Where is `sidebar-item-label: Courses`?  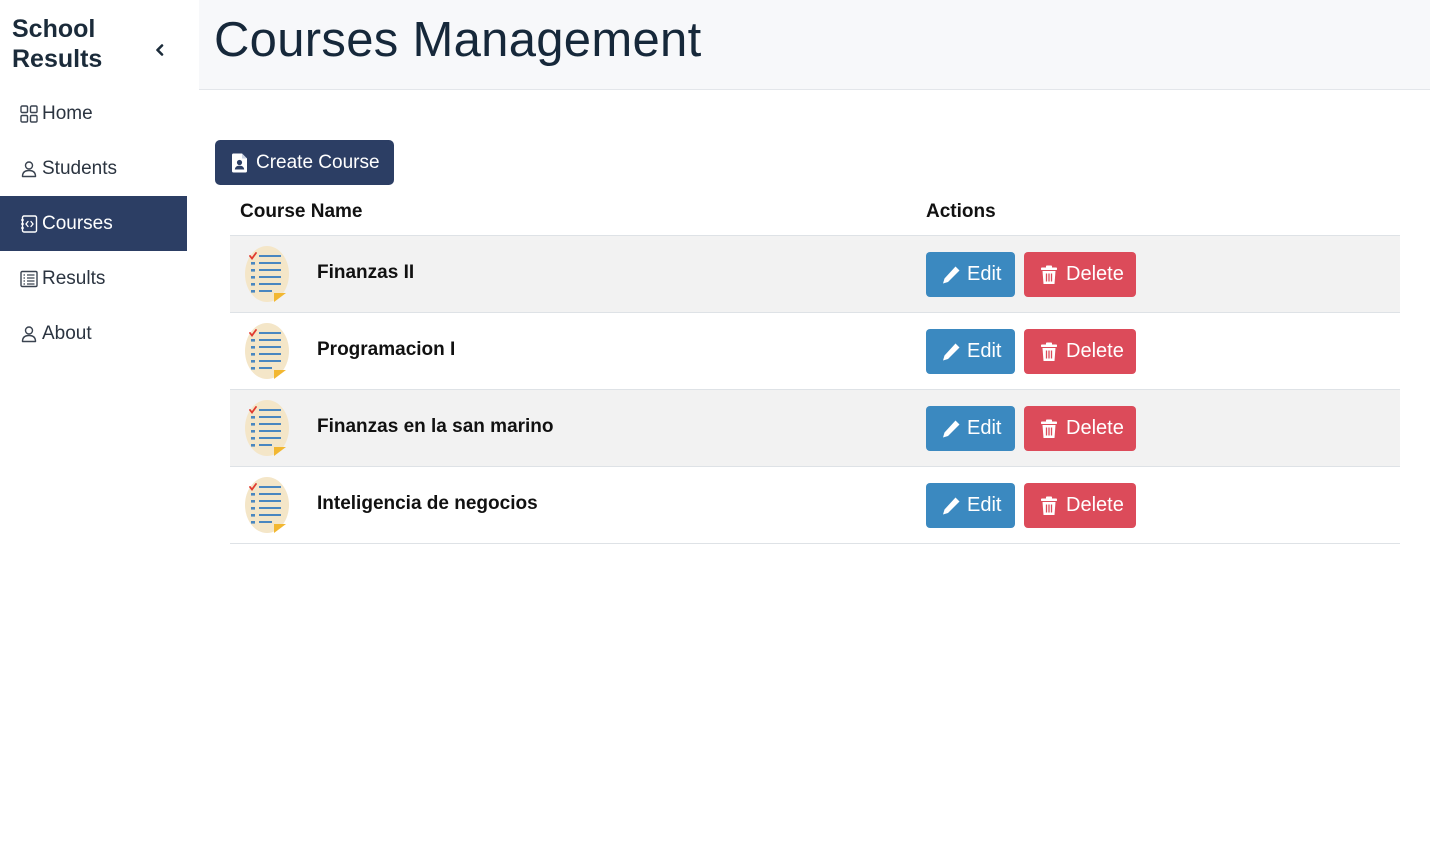
sidebar-item-label: Courses is located at coordinates (77, 223).